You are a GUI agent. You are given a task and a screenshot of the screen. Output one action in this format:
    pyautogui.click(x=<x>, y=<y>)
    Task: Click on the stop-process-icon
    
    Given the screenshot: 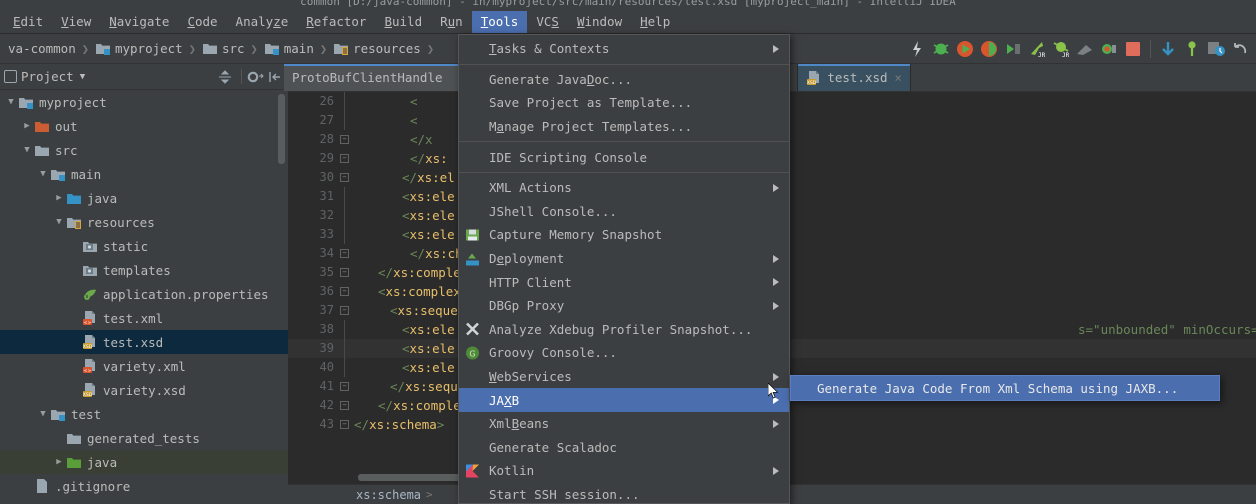 What is the action you would take?
    pyautogui.click(x=1109, y=49)
    